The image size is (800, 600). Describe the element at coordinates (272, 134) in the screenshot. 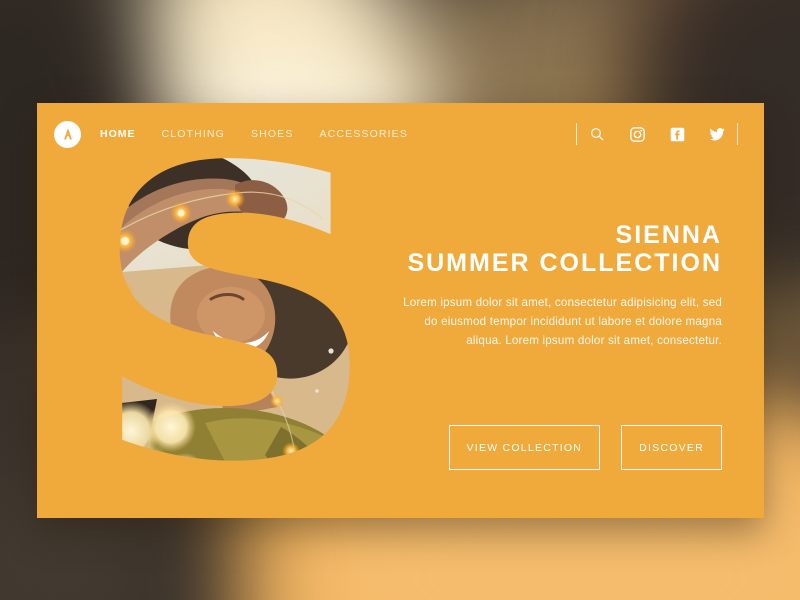

I see `nav-link-shoes: SHOES` at that location.